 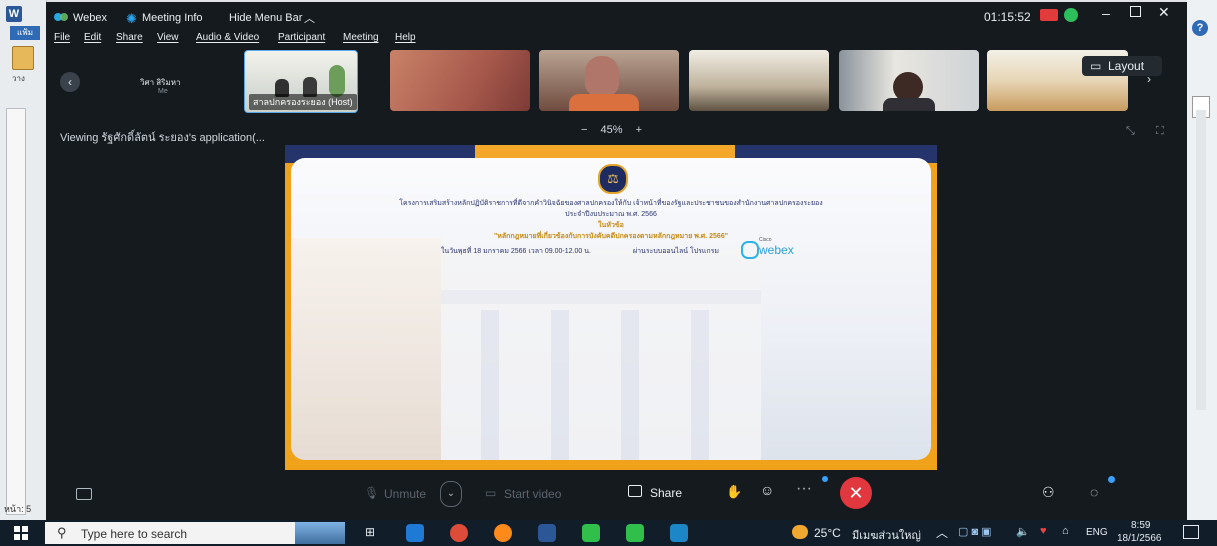 I want to click on speaker-icon: 🔈, so click(x=1023, y=531).